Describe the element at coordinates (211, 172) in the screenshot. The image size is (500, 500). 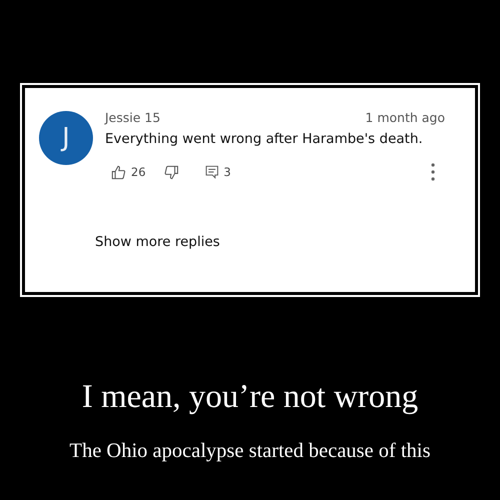
I see `reply-icon` at that location.